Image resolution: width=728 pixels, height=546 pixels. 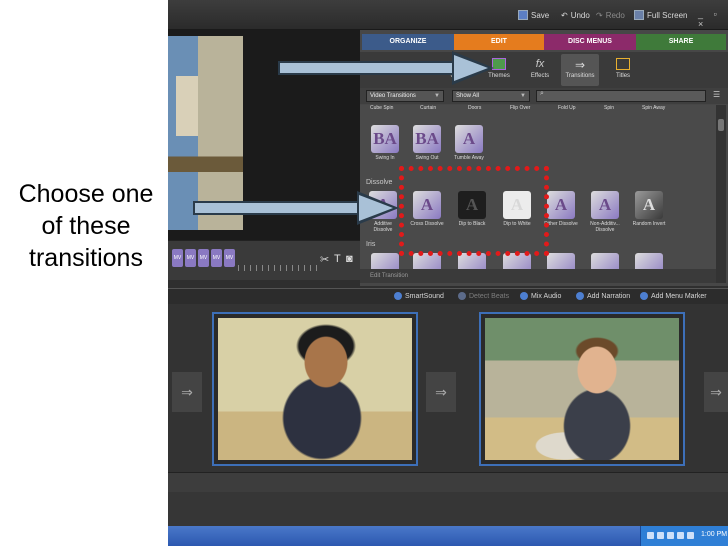 I want to click on search-input: ⌕, so click(x=621, y=96).